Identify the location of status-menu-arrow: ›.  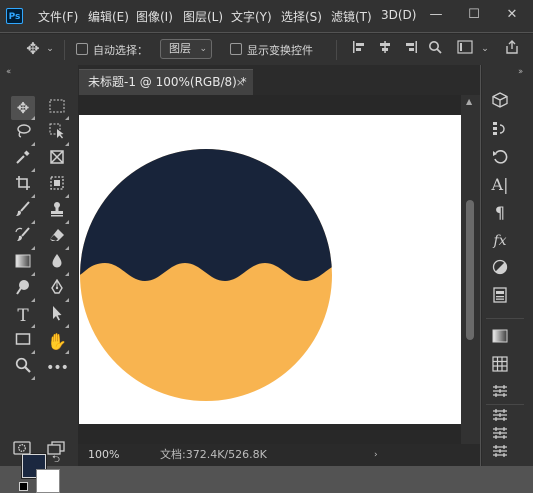
(376, 455).